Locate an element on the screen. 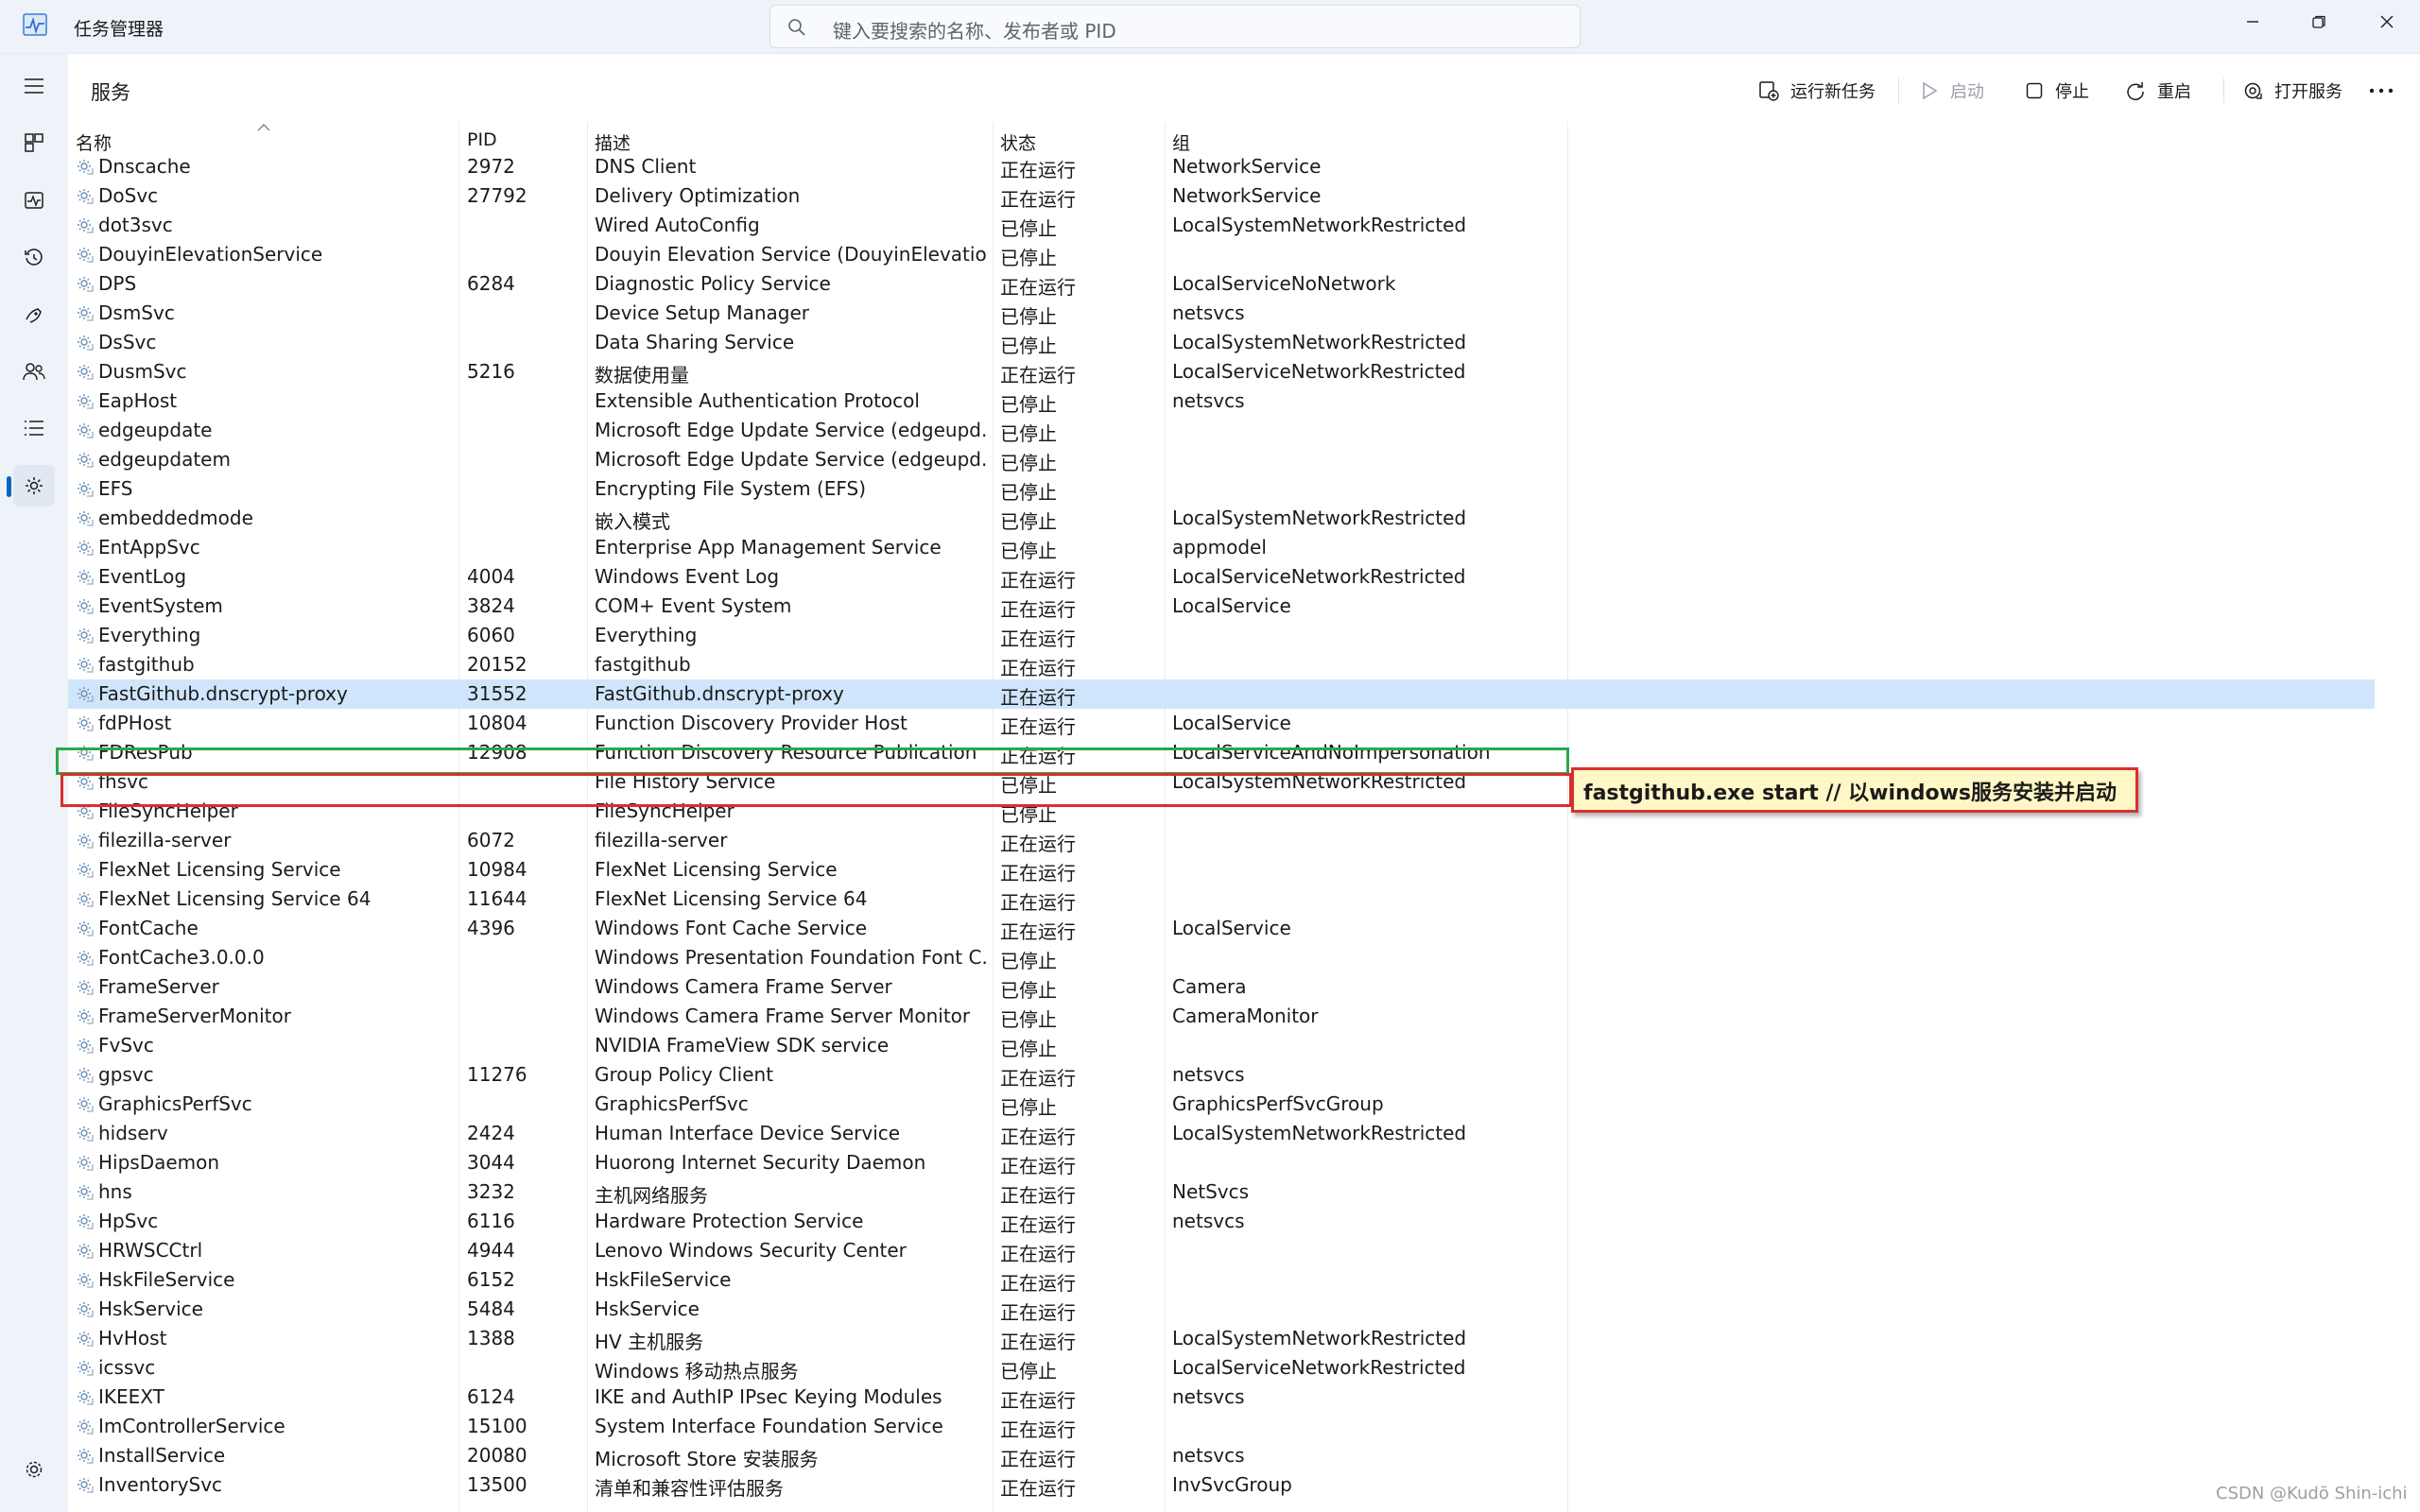 The height and width of the screenshot is (1512, 2420). column-header-name: 名称 is located at coordinates (94, 142).